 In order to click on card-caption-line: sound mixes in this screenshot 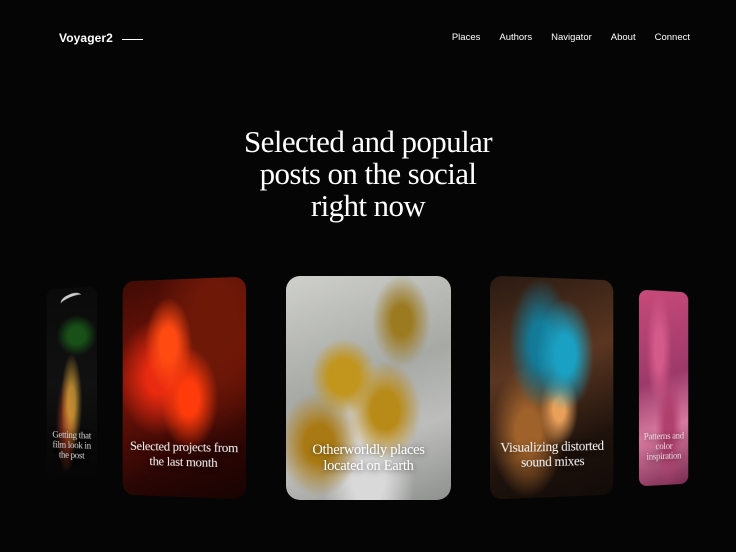, I will do `click(553, 461)`.